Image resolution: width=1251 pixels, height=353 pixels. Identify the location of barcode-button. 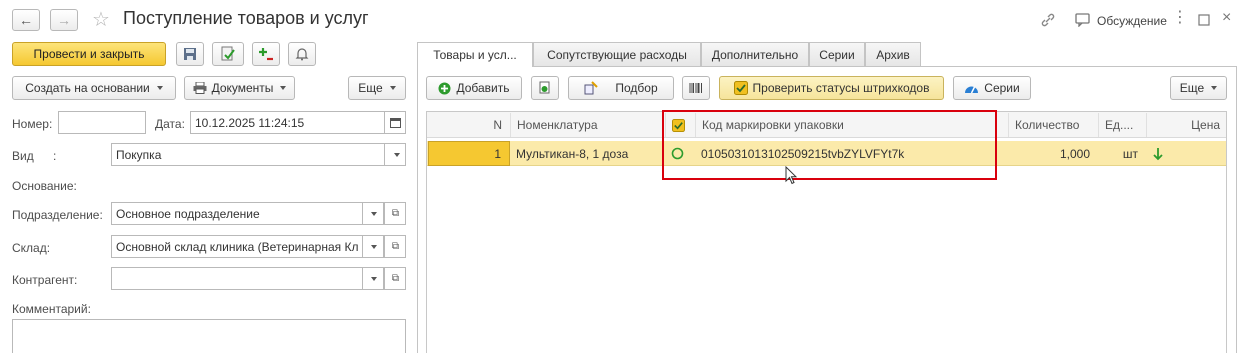
(696, 88).